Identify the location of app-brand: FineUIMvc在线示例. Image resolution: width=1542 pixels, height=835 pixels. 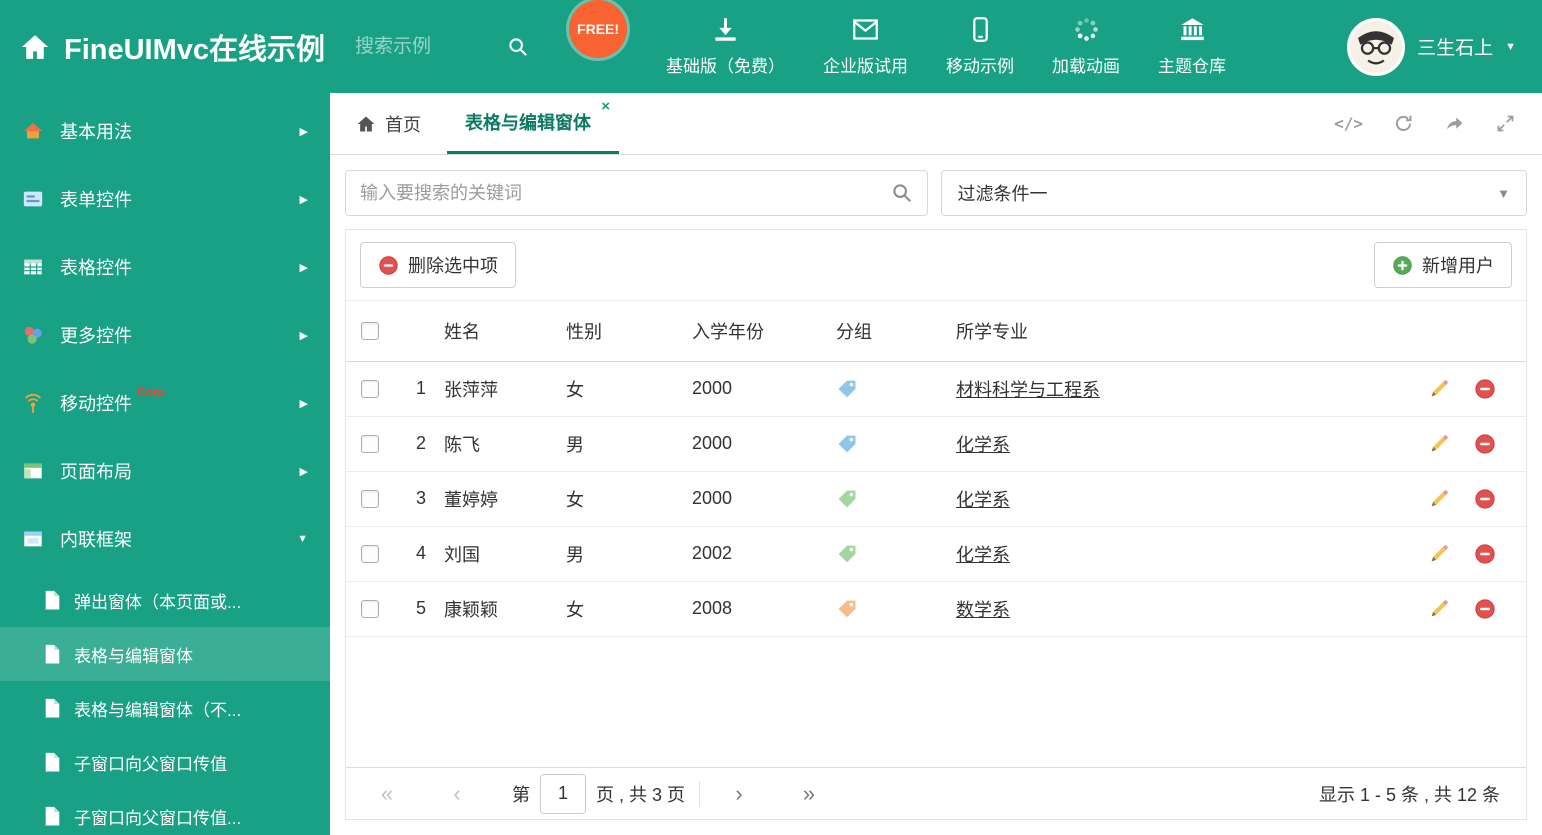
(172, 47).